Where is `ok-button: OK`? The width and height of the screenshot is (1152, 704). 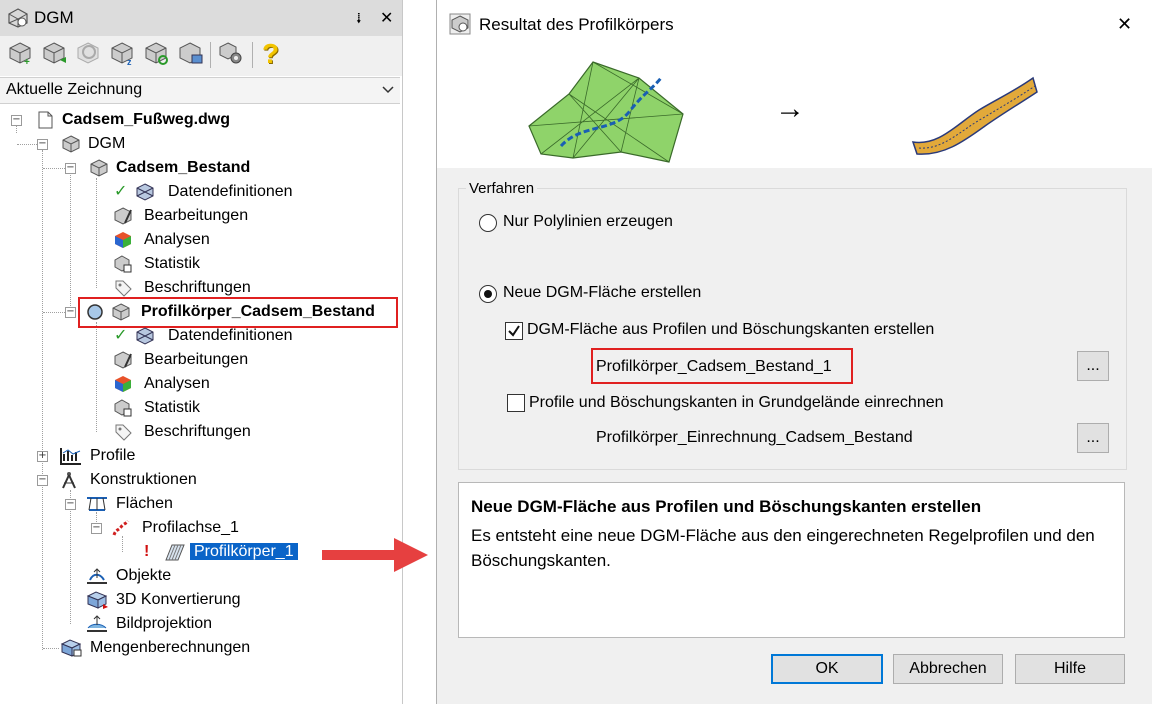
ok-button: OK is located at coordinates (827, 669).